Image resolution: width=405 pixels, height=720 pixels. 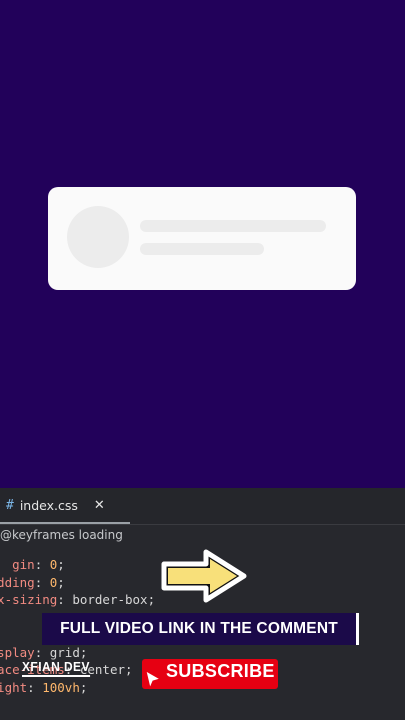 What do you see at coordinates (220, 671) in the screenshot?
I see `subscribe-label: SUBSCRIBE` at bounding box center [220, 671].